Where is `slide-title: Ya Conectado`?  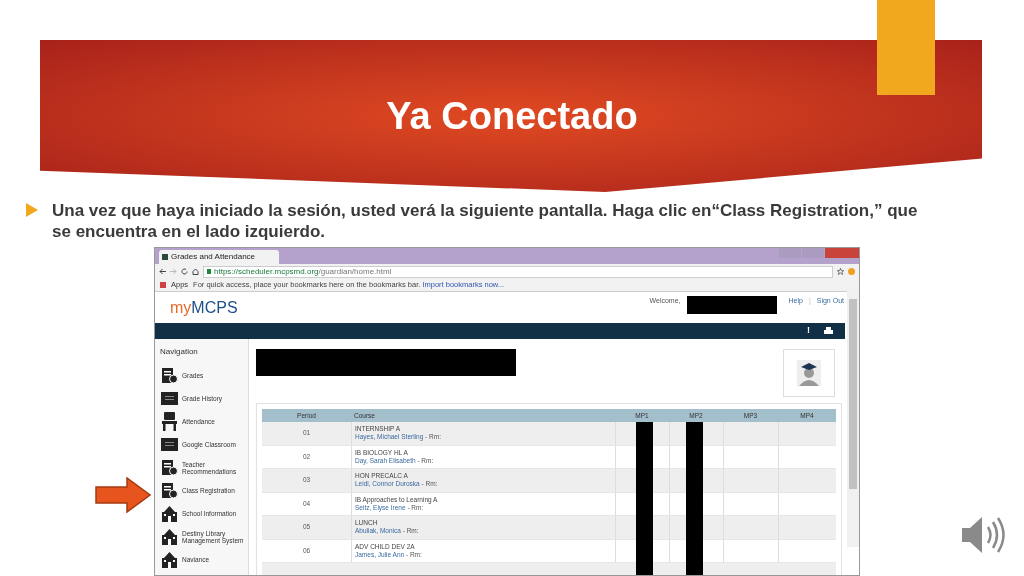
slide-title: Ya Conectado is located at coordinates (512, 116).